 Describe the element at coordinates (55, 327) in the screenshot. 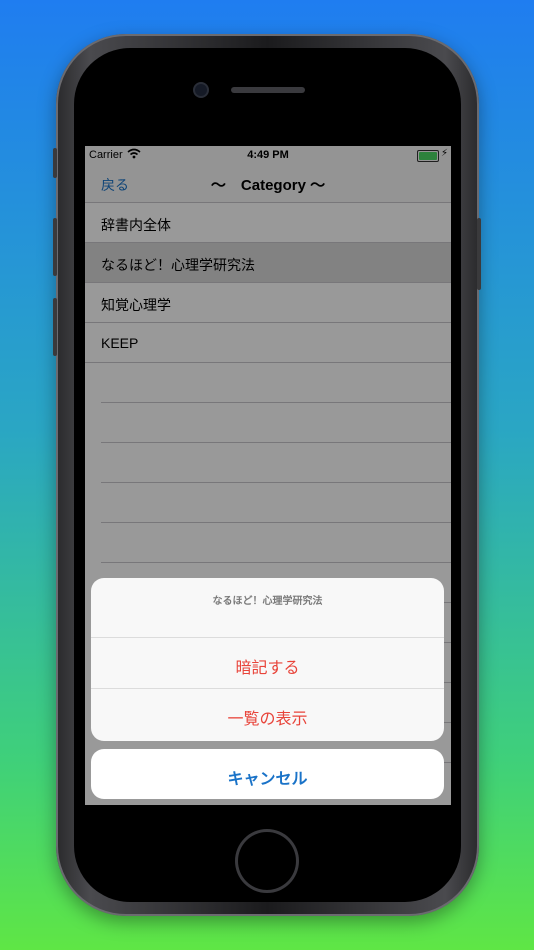

I see `volume-down-button` at that location.